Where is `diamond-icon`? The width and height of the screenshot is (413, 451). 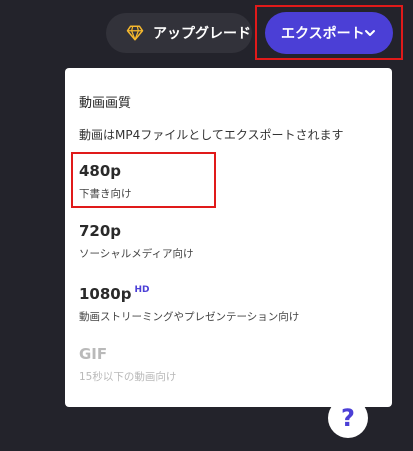
diamond-icon is located at coordinates (135, 33).